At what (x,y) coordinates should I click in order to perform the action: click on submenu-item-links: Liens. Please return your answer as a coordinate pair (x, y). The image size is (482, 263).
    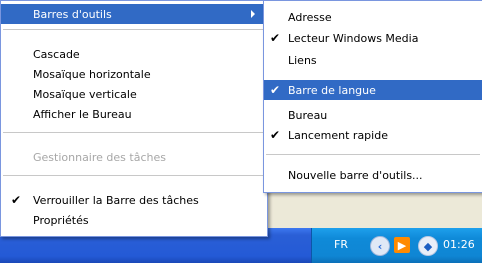
    Looking at the image, I should click on (373, 60).